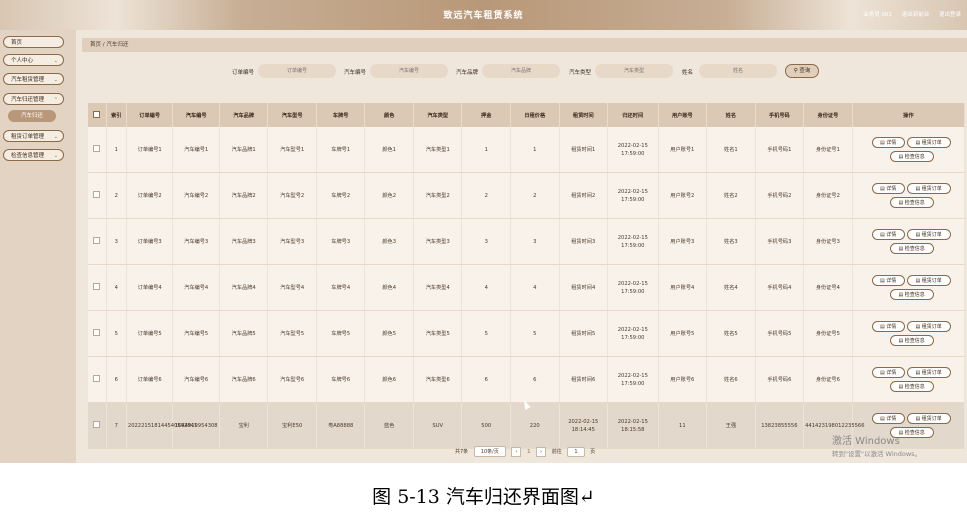  Describe the element at coordinates (828, 115) in the screenshot. I see `col-header: 身份证号` at that location.